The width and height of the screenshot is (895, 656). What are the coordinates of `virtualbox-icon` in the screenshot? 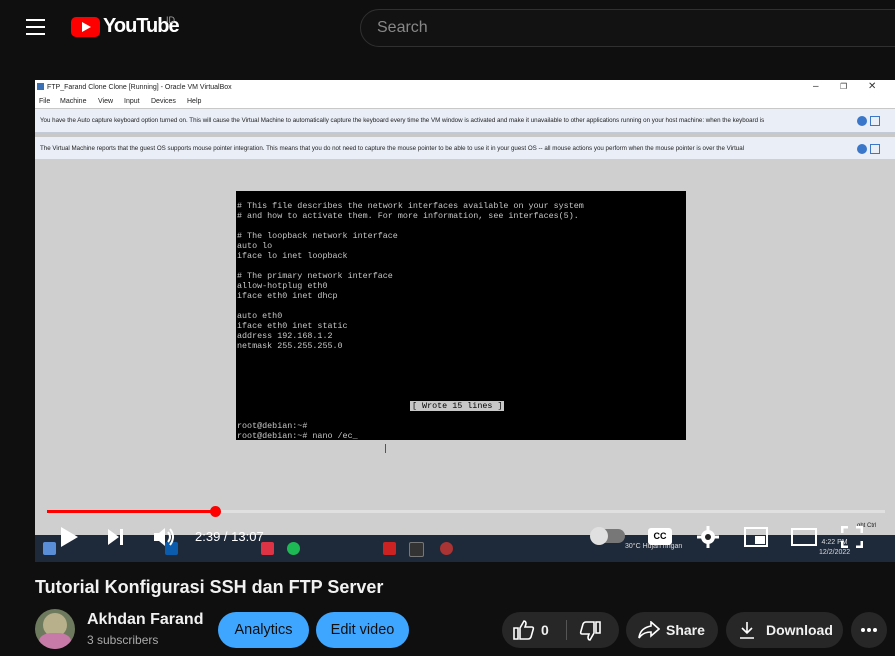 It's located at (40, 86).